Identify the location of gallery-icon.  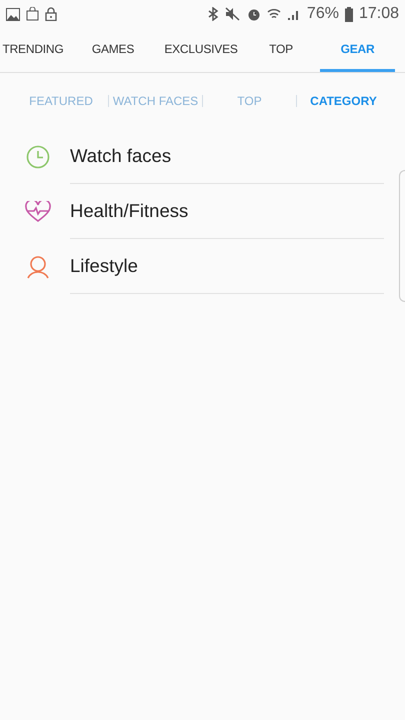
(13, 14).